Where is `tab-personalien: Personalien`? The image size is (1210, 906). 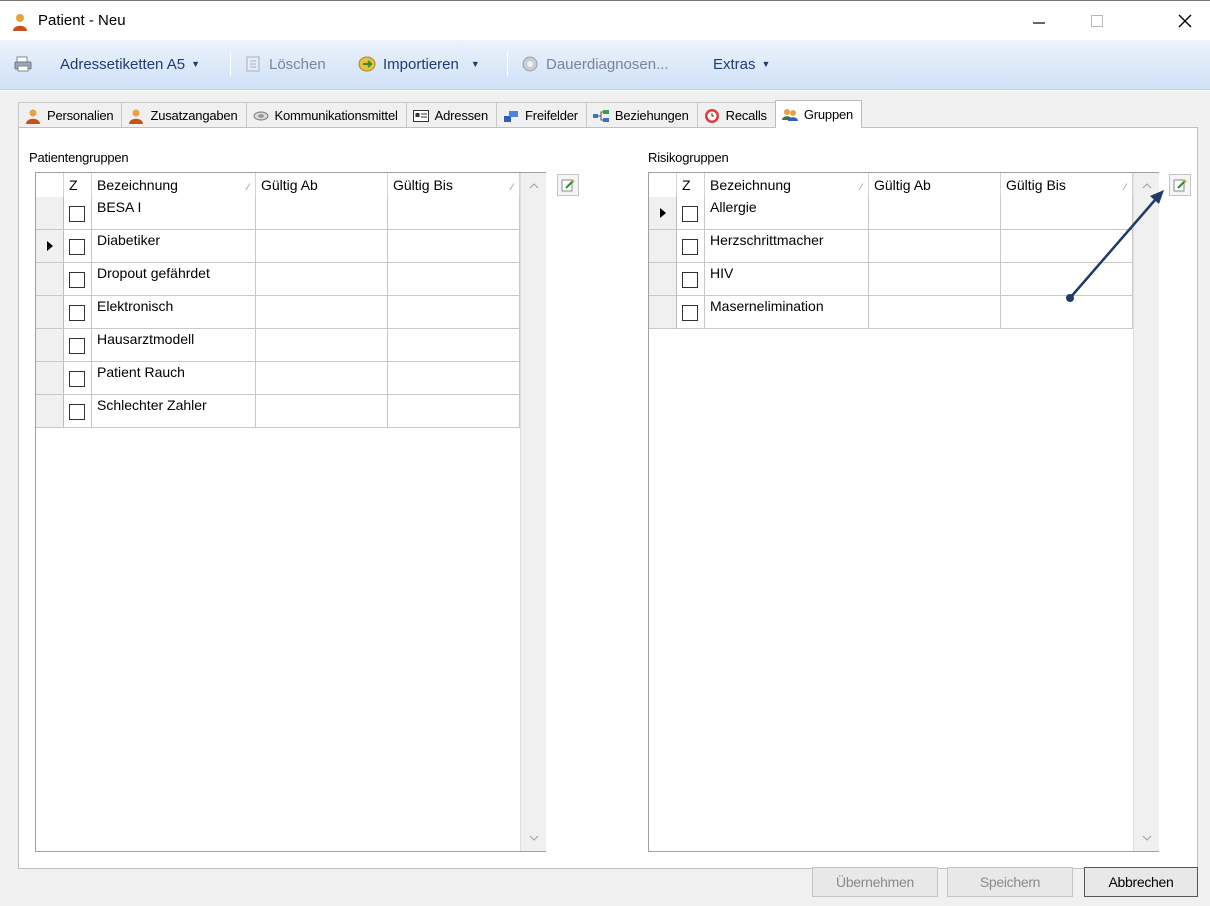
tab-personalien: Personalien is located at coordinates (70, 115).